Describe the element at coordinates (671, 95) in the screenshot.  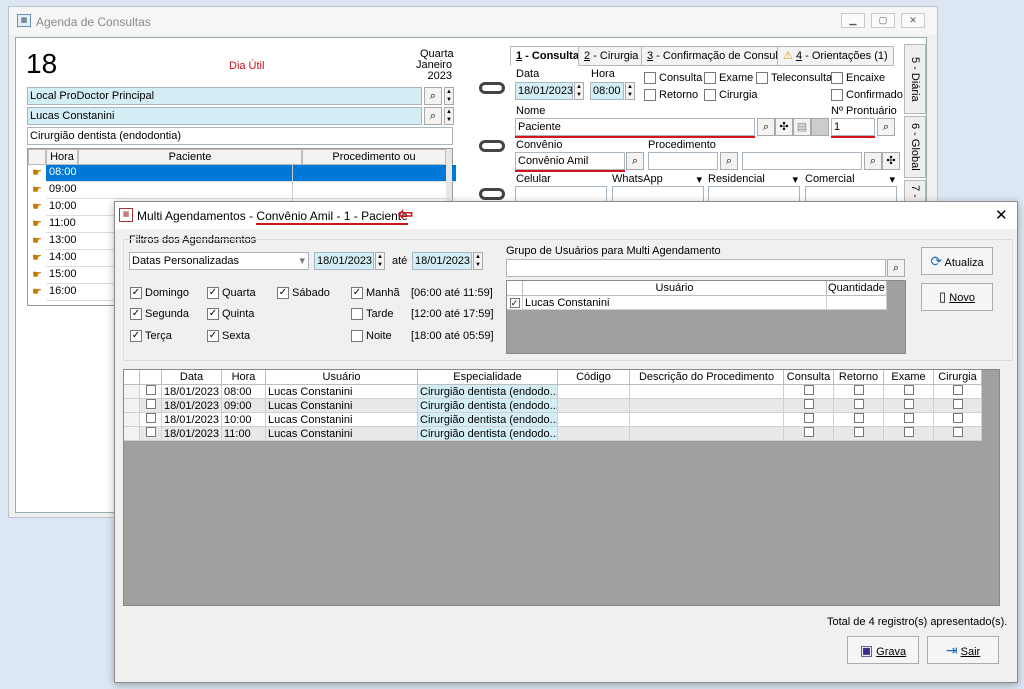
I see `check-retorno: Retorno` at that location.